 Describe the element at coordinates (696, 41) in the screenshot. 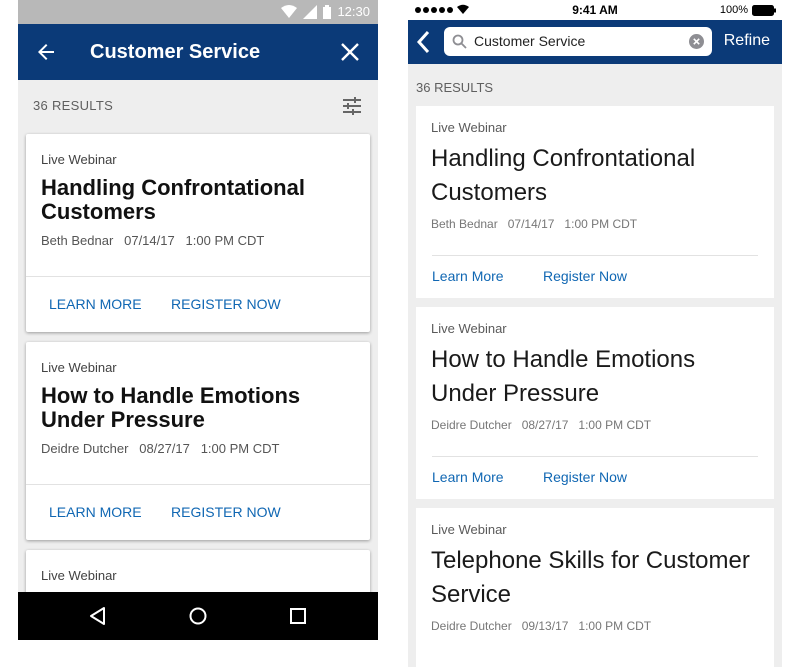

I see `clear-icon` at that location.